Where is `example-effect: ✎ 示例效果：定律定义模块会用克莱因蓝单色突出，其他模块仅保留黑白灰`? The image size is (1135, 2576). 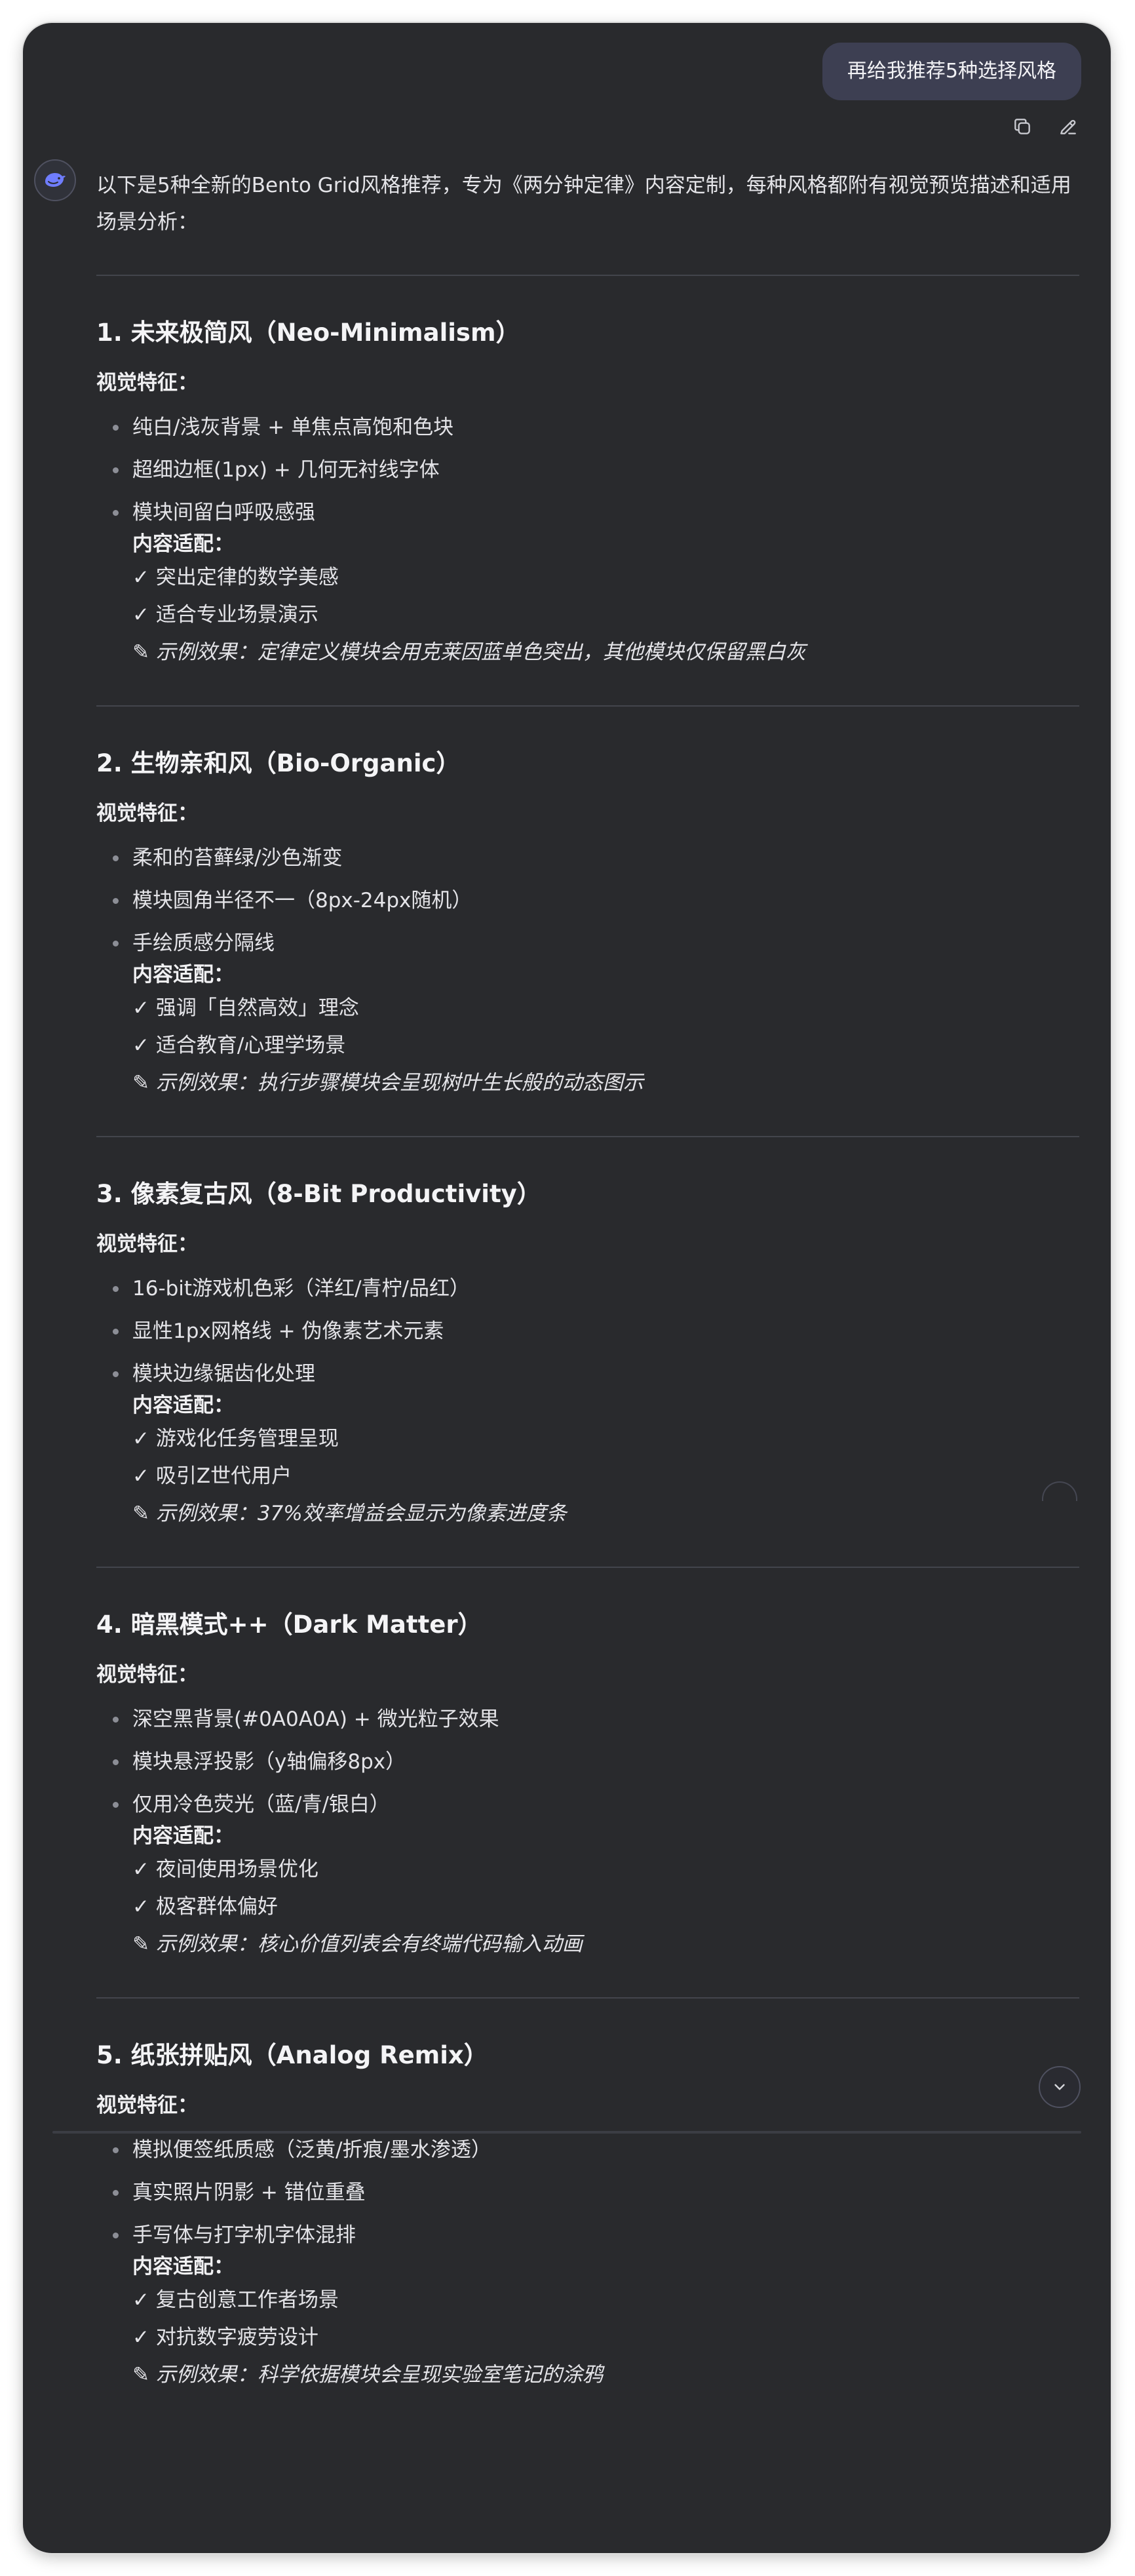 example-effect: ✎ 示例效果：定律定义模块会用克莱因蓝单色突出，其他模块仅保留黑白灰 is located at coordinates (469, 652).